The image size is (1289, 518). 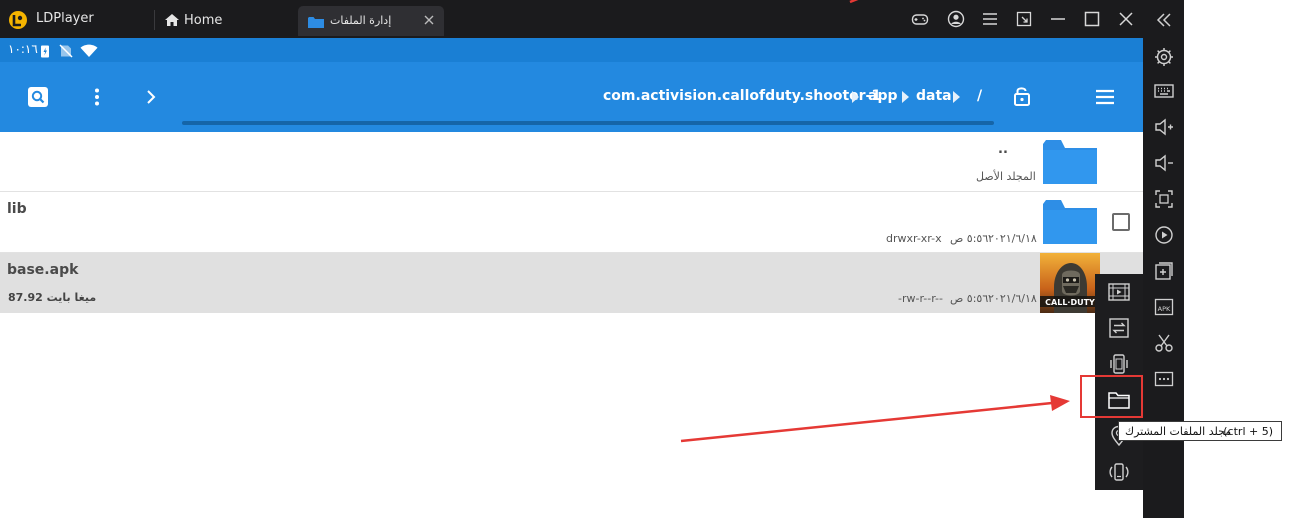 What do you see at coordinates (956, 19) in the screenshot?
I see `account-icon` at bounding box center [956, 19].